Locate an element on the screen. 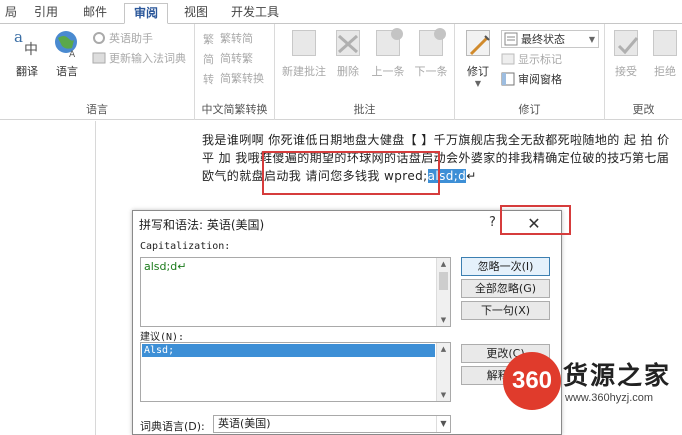 The width and height of the screenshot is (682, 435). trad-to-simp-button: 繁繁转简 is located at coordinates (228, 39).